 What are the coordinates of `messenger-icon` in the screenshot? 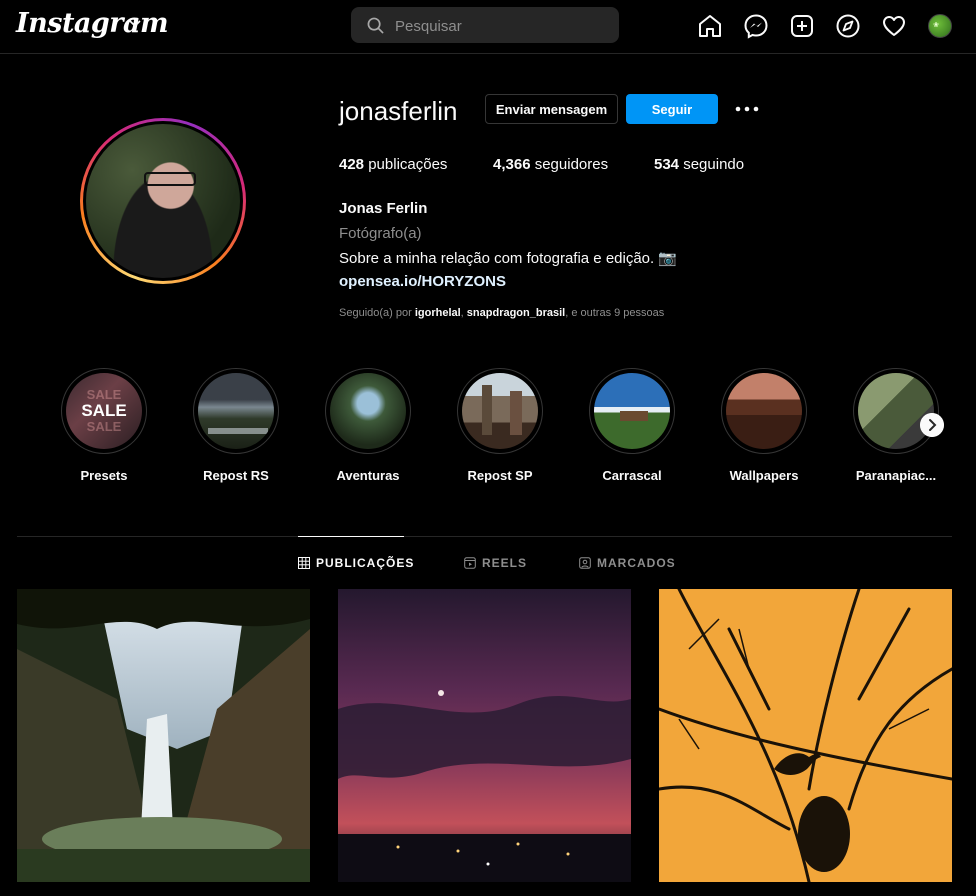 It's located at (756, 26).